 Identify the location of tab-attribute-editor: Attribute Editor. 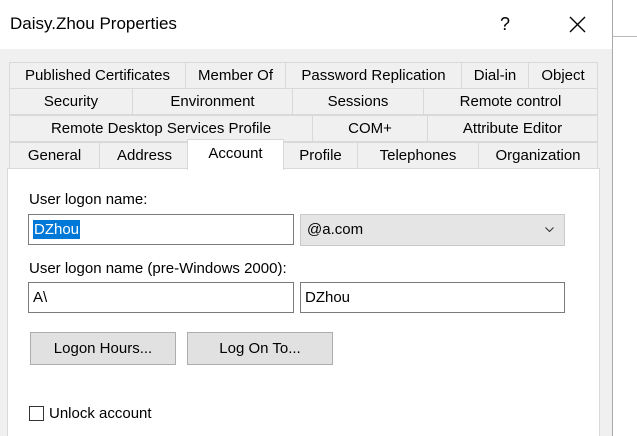
(512, 128).